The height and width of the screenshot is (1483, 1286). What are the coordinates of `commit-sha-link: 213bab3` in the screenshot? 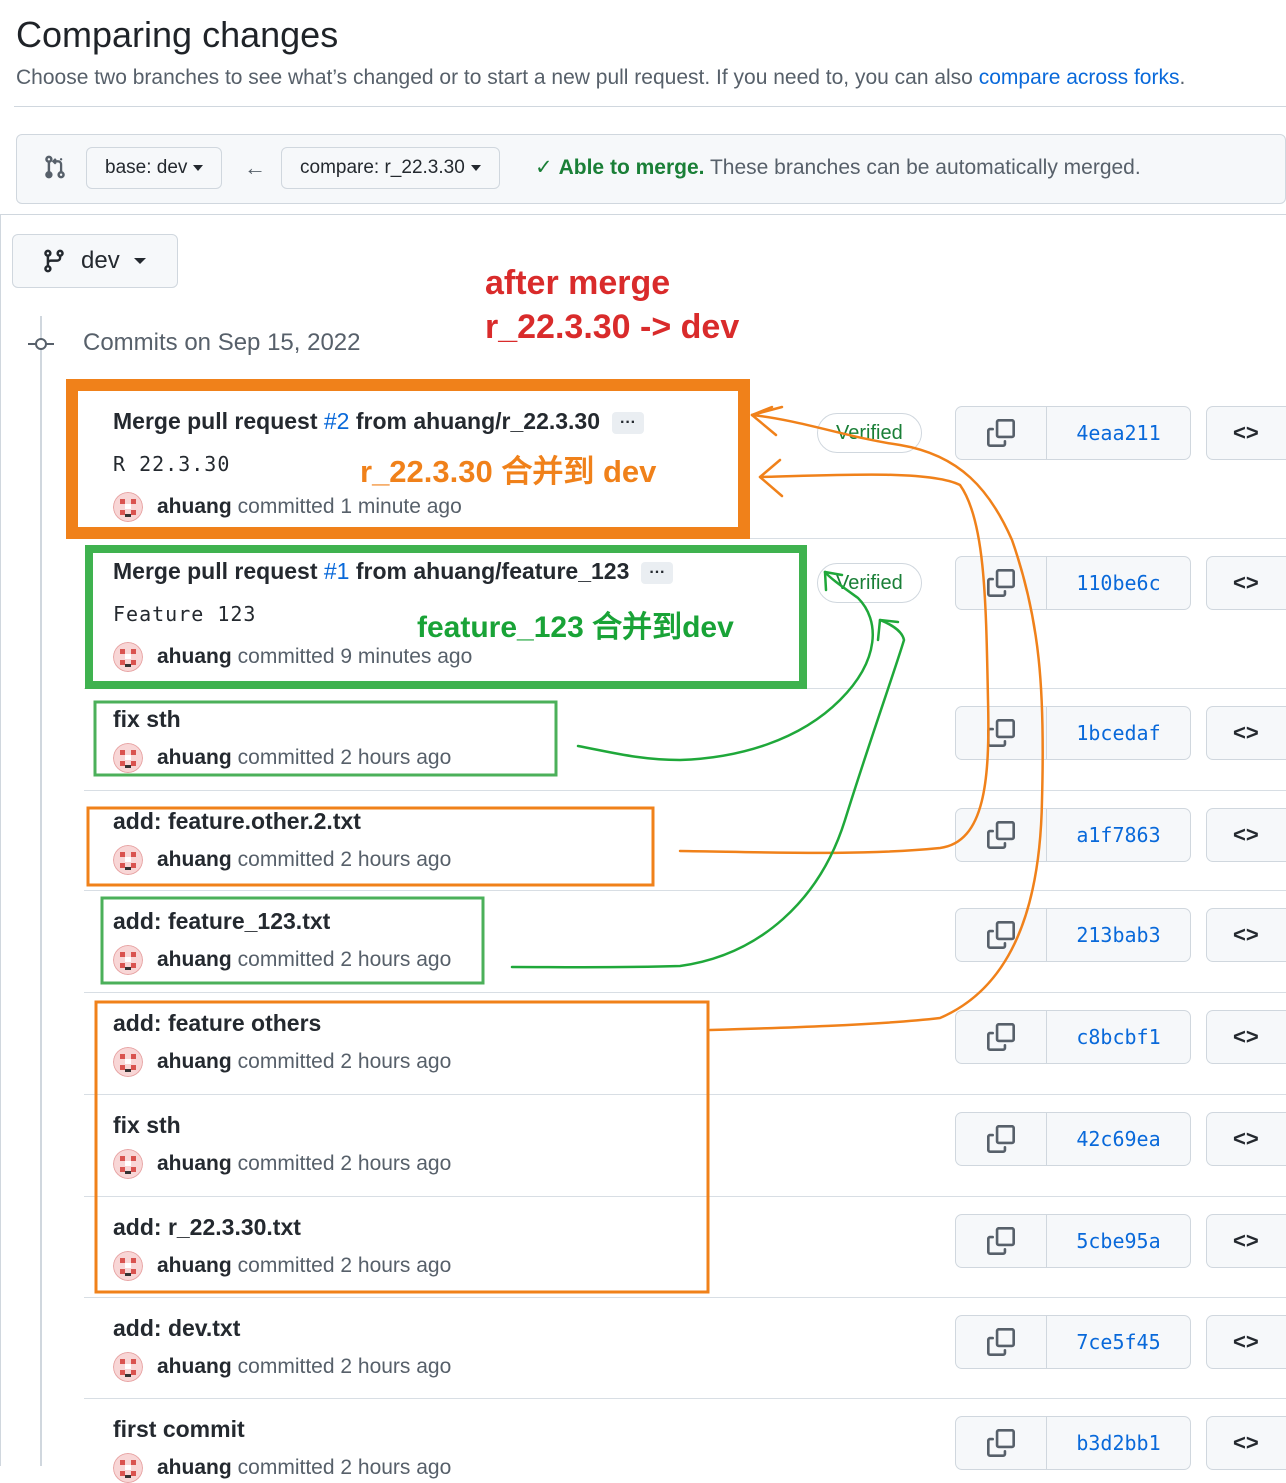 It's located at (1118, 935).